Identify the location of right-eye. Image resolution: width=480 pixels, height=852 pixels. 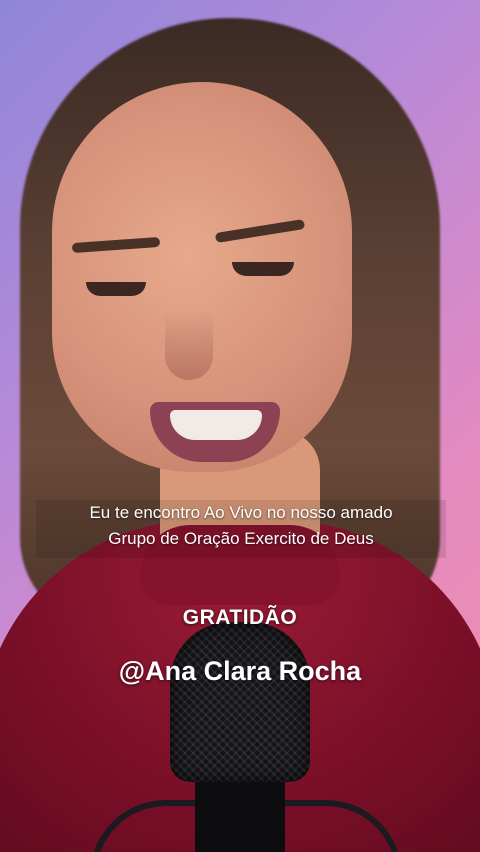
(263, 269).